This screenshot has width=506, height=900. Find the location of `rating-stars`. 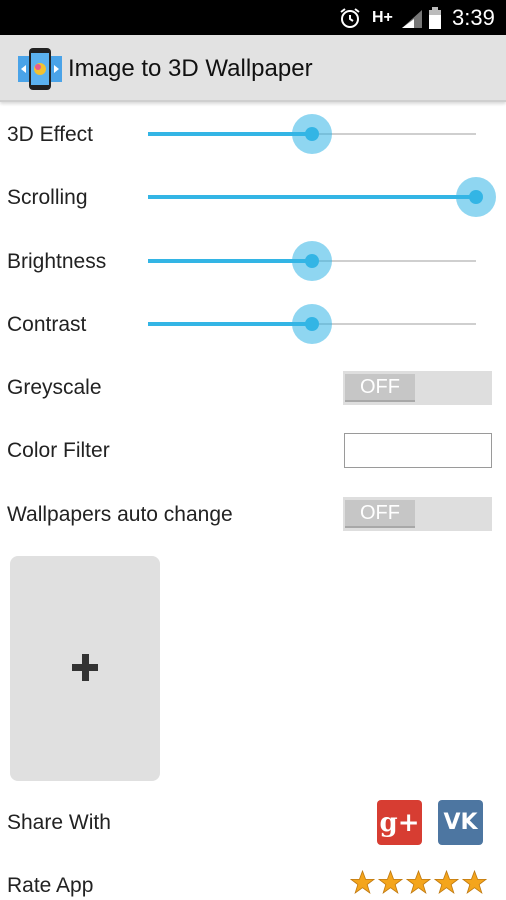

rating-stars is located at coordinates (420, 885).